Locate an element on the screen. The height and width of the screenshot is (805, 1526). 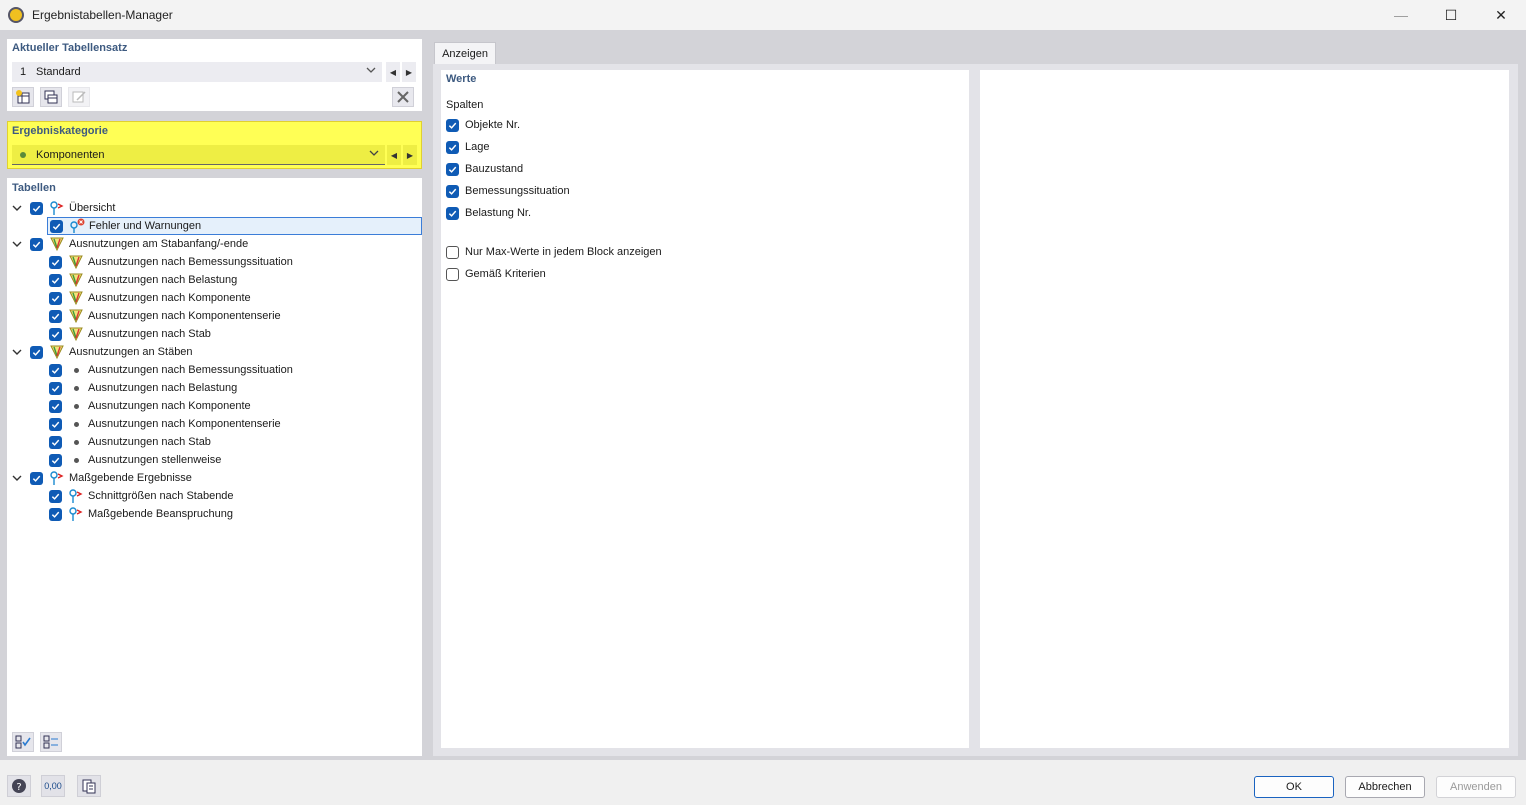
tableset-prev-button: ◀ is located at coordinates (393, 72).